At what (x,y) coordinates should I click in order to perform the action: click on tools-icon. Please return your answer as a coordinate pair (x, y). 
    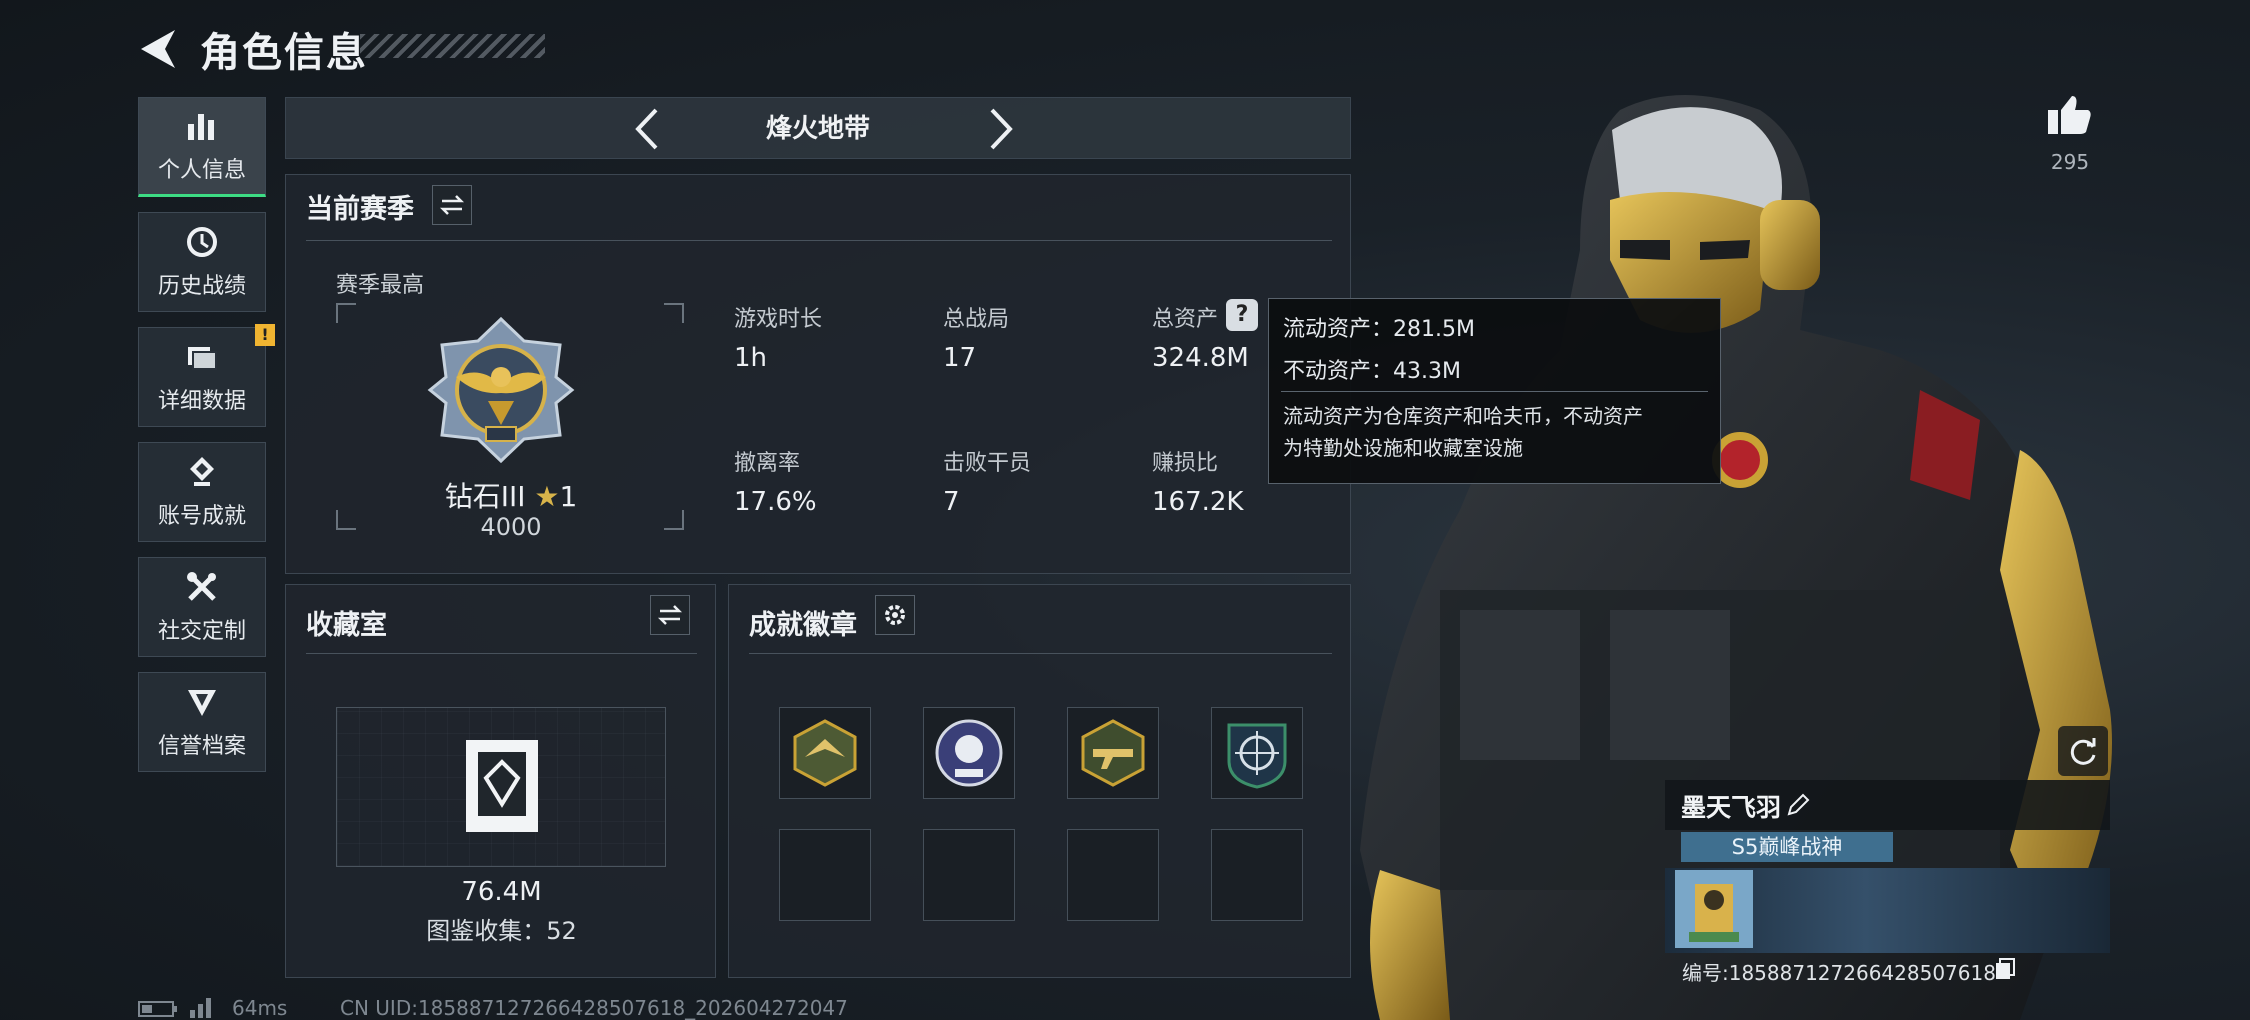
    Looking at the image, I should click on (201, 586).